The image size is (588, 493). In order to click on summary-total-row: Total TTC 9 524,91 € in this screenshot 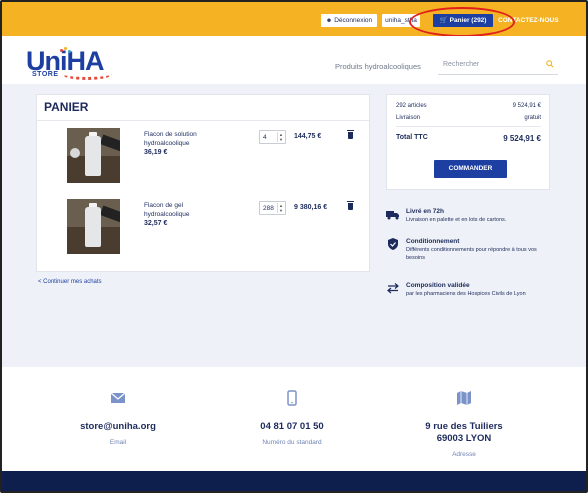, I will do `click(468, 138)`.